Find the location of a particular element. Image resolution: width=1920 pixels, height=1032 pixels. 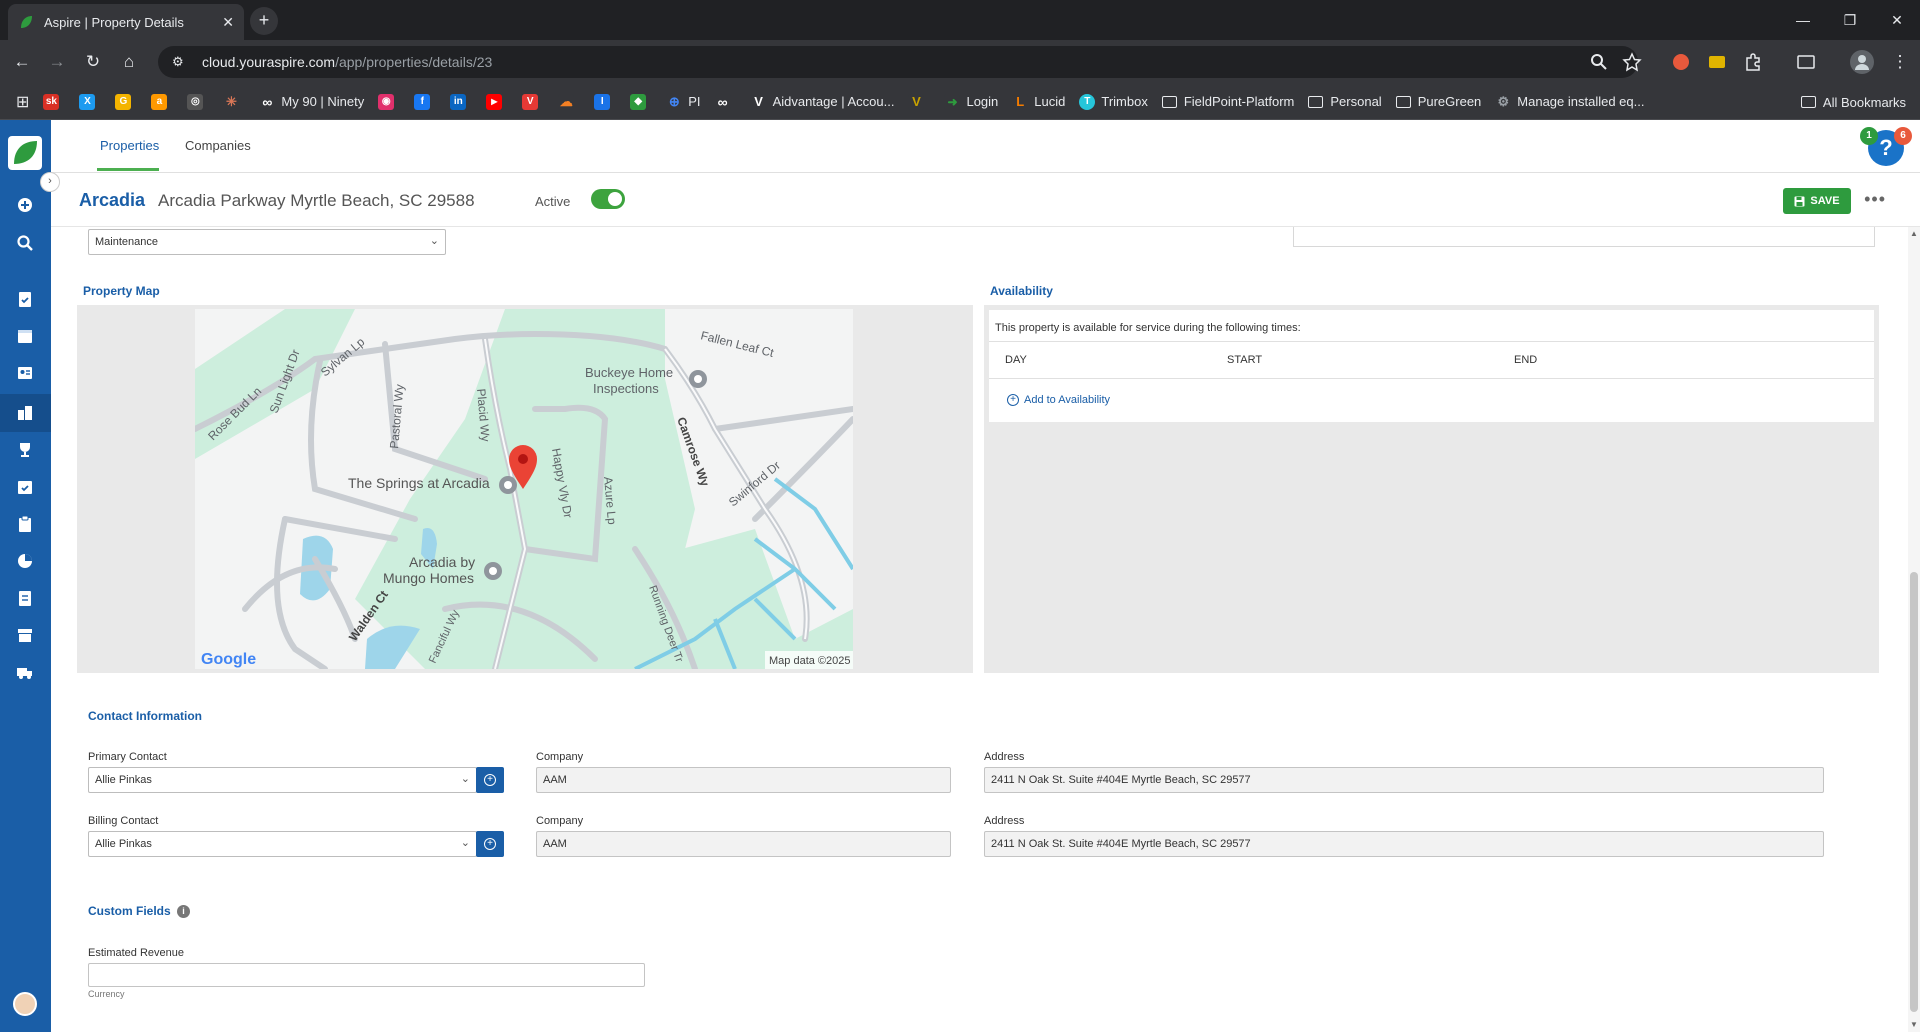

scrollbar-thumb is located at coordinates (1914, 792).